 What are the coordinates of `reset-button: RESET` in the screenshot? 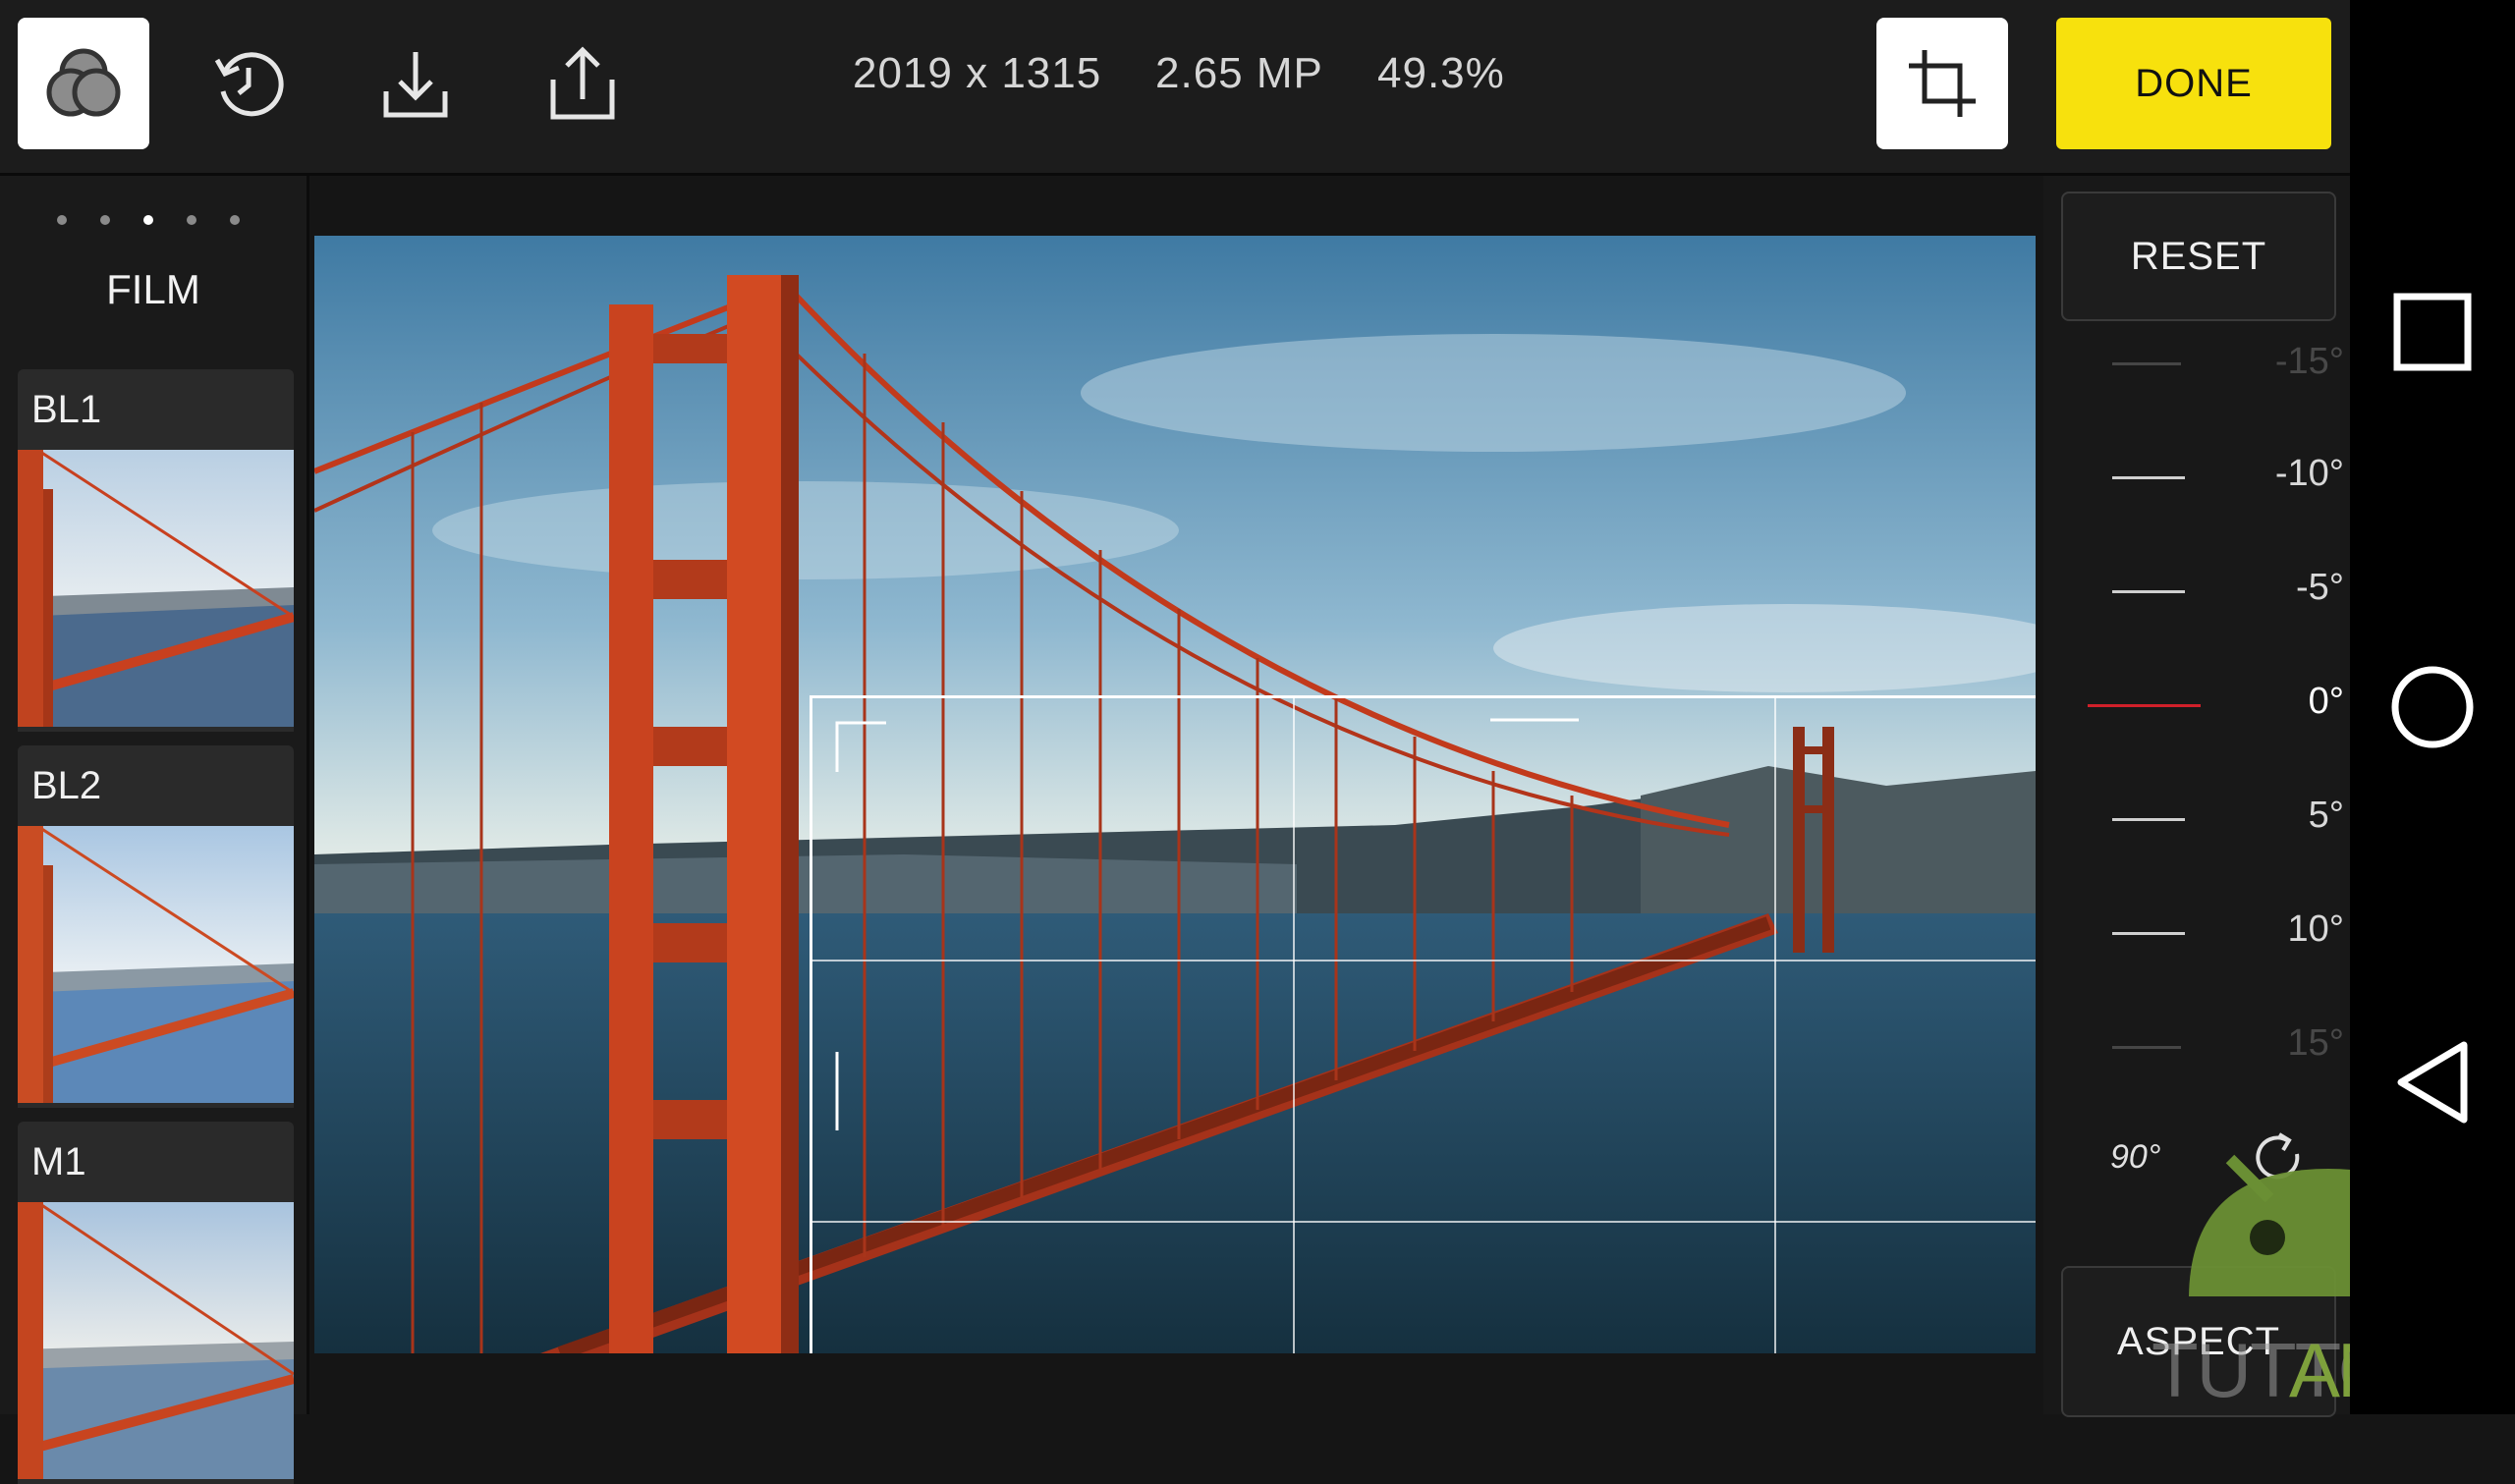 It's located at (2198, 256).